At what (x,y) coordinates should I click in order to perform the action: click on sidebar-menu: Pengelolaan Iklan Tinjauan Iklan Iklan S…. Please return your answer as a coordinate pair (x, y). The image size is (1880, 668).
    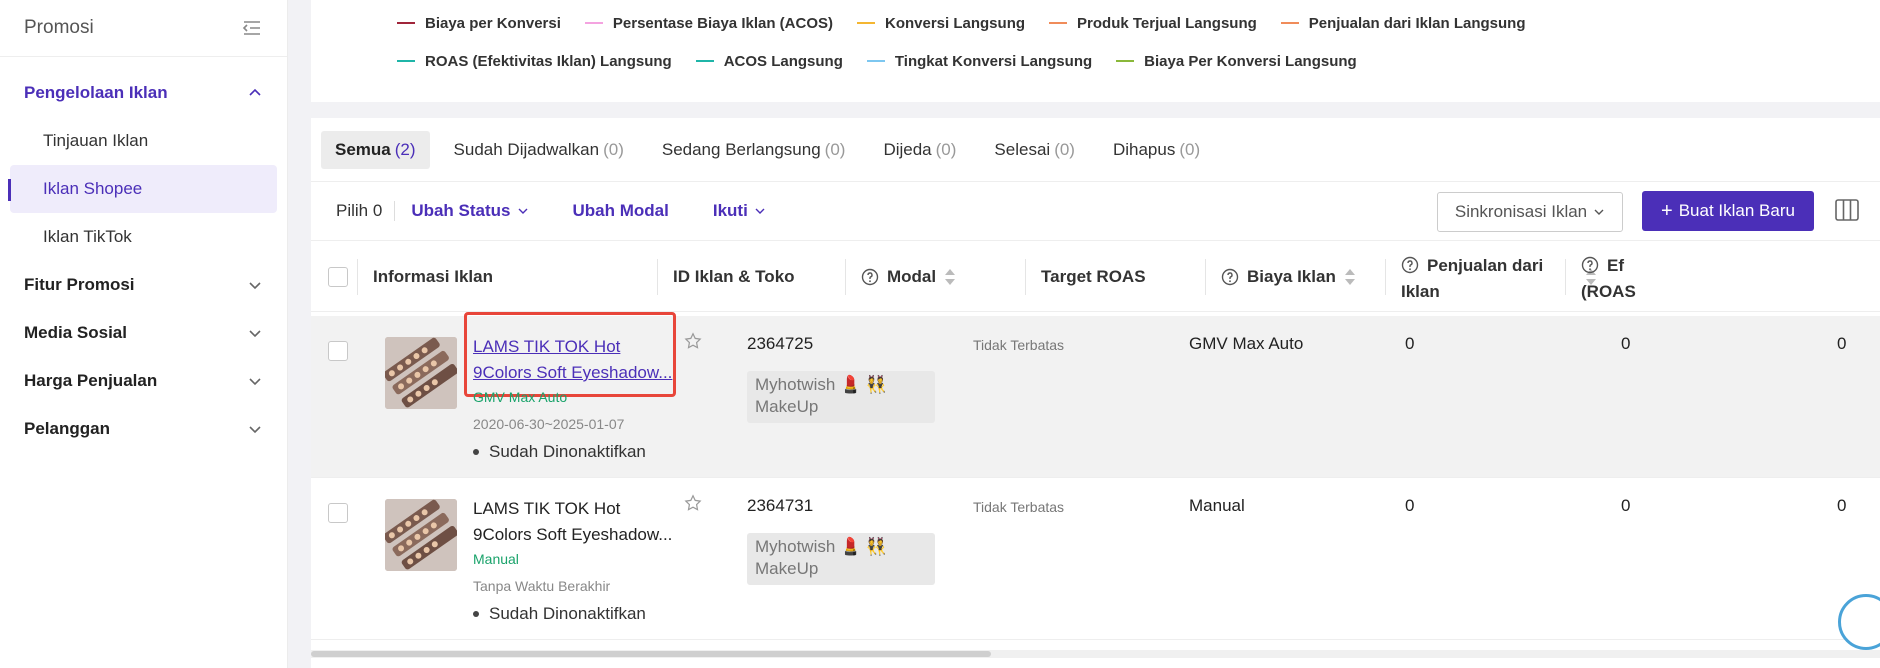
    Looking at the image, I should click on (143, 255).